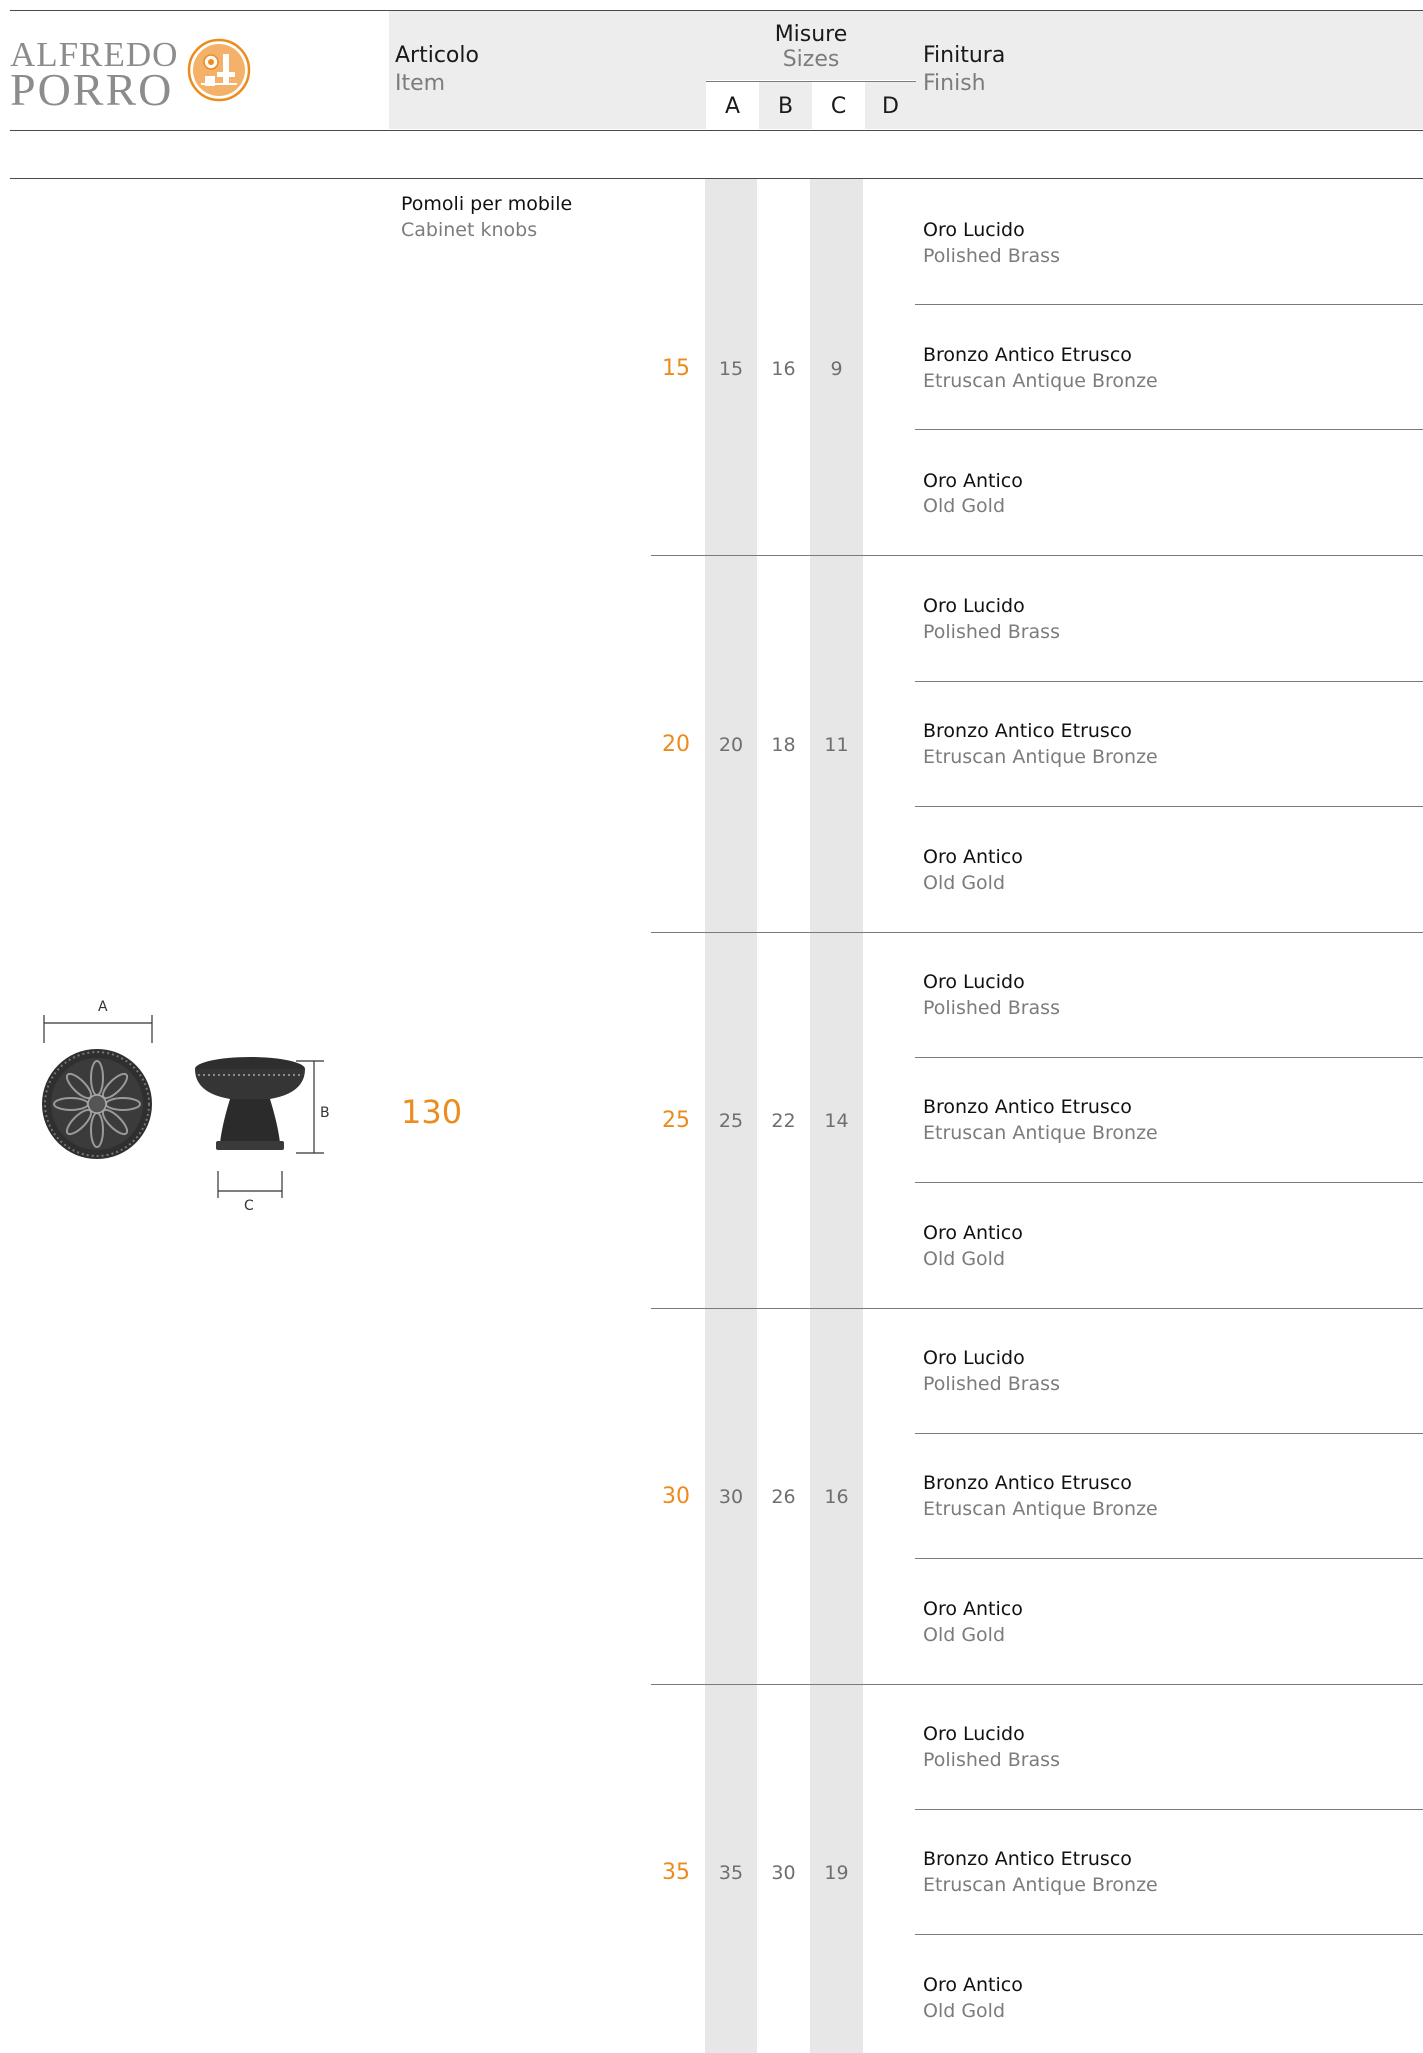 The height and width of the screenshot is (2053, 1423). What do you see at coordinates (183, 1106) in the screenshot?
I see `knob-illustration` at bounding box center [183, 1106].